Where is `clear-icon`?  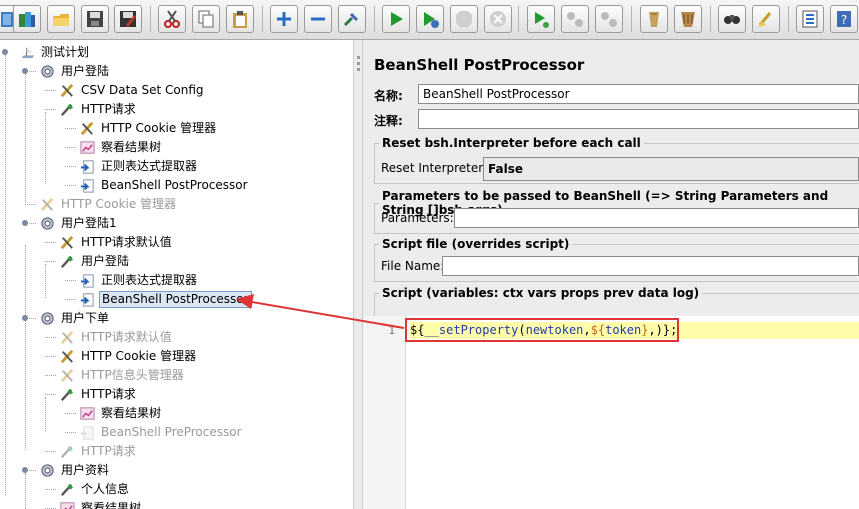
clear-icon is located at coordinates (654, 19).